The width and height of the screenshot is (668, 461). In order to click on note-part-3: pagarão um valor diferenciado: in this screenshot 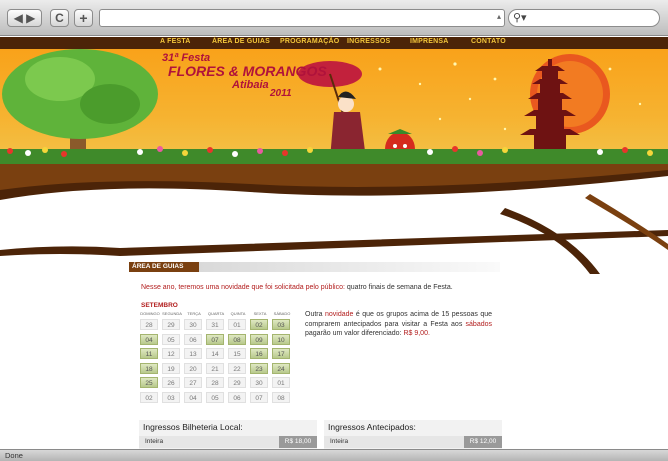, I will do `click(354, 333)`.